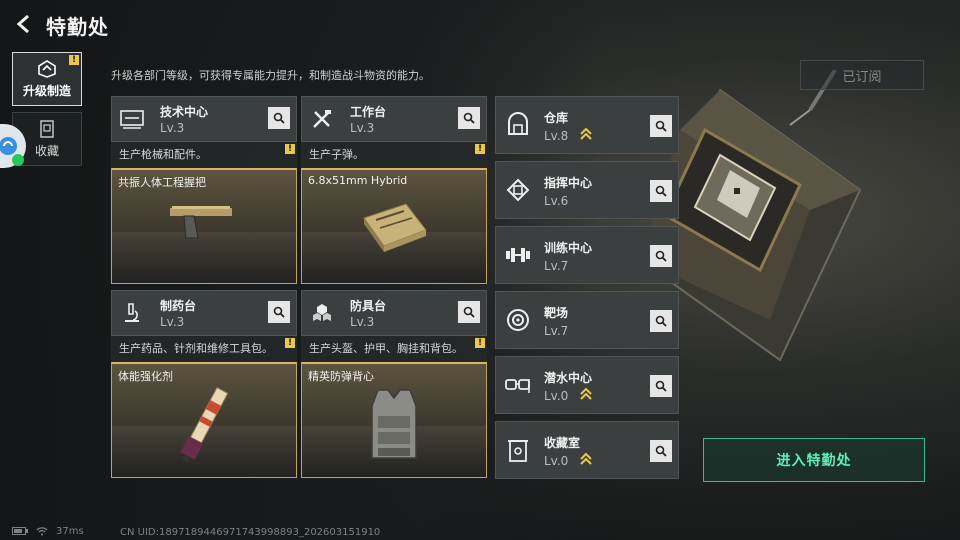  What do you see at coordinates (587, 320) in the screenshot?
I see `department-card-shooting-range: 靶场 Lv.7` at bounding box center [587, 320].